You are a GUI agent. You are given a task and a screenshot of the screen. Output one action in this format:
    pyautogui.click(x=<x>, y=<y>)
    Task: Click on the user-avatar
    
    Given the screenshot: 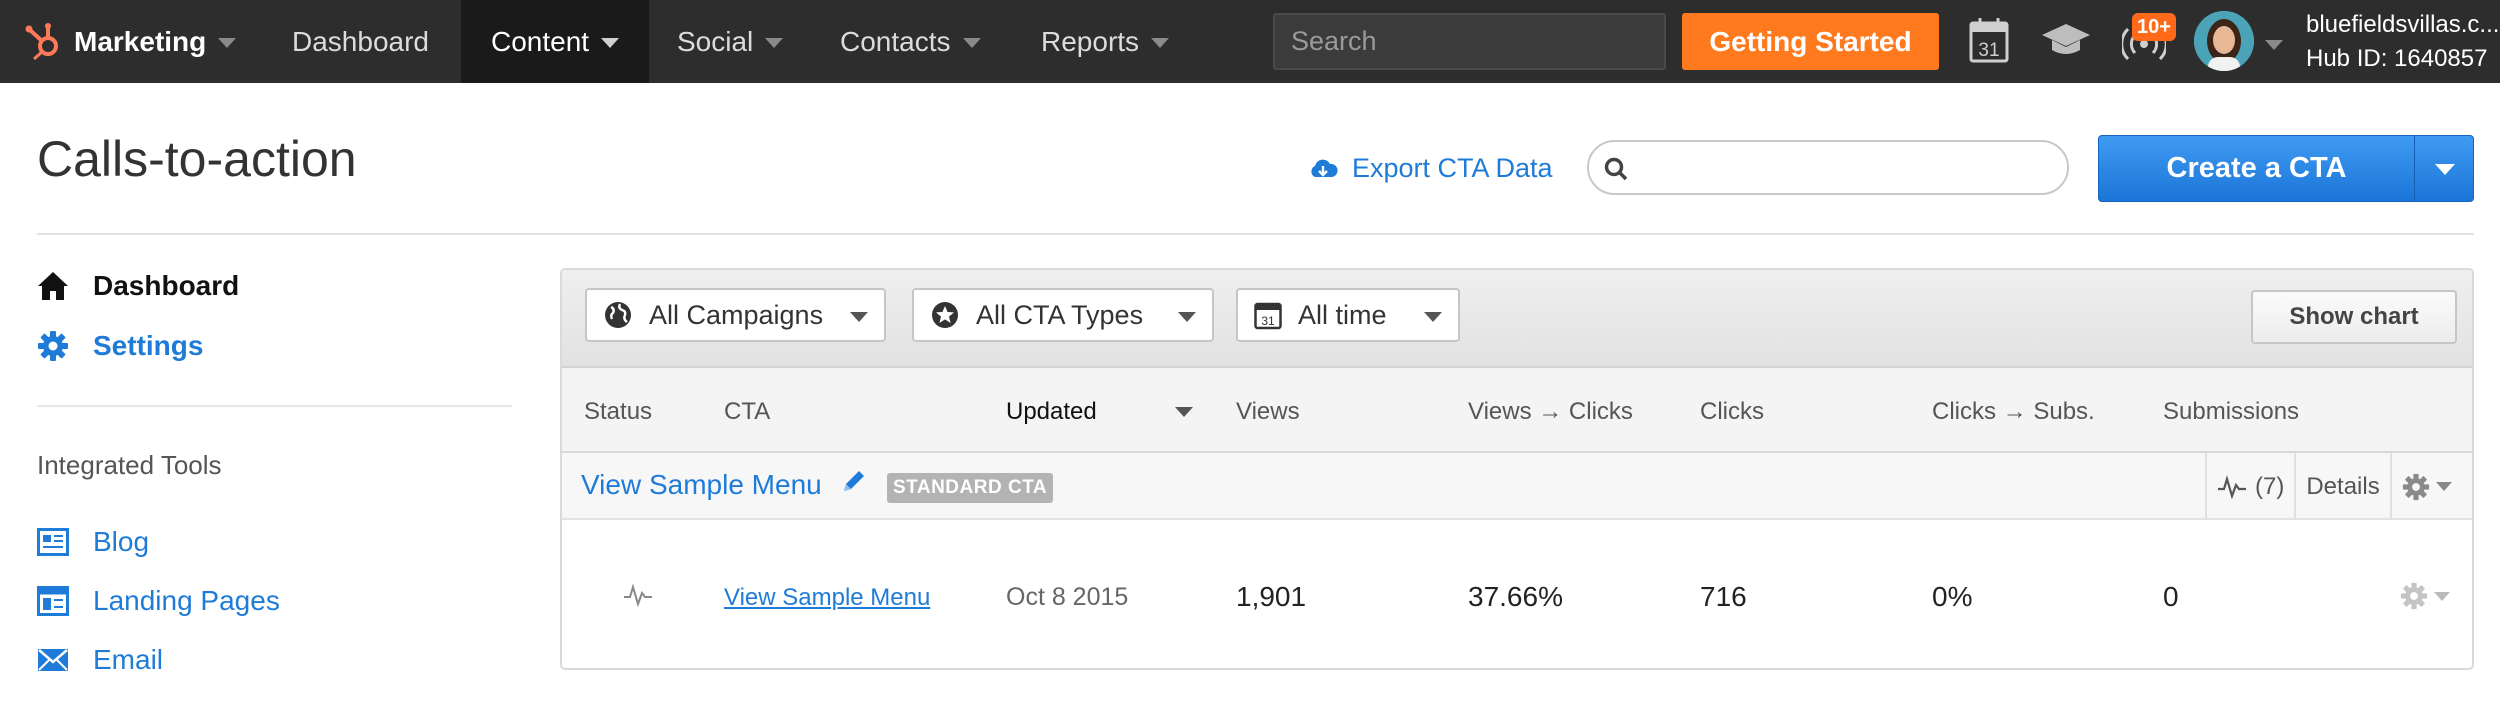 What is the action you would take?
    pyautogui.click(x=2224, y=41)
    